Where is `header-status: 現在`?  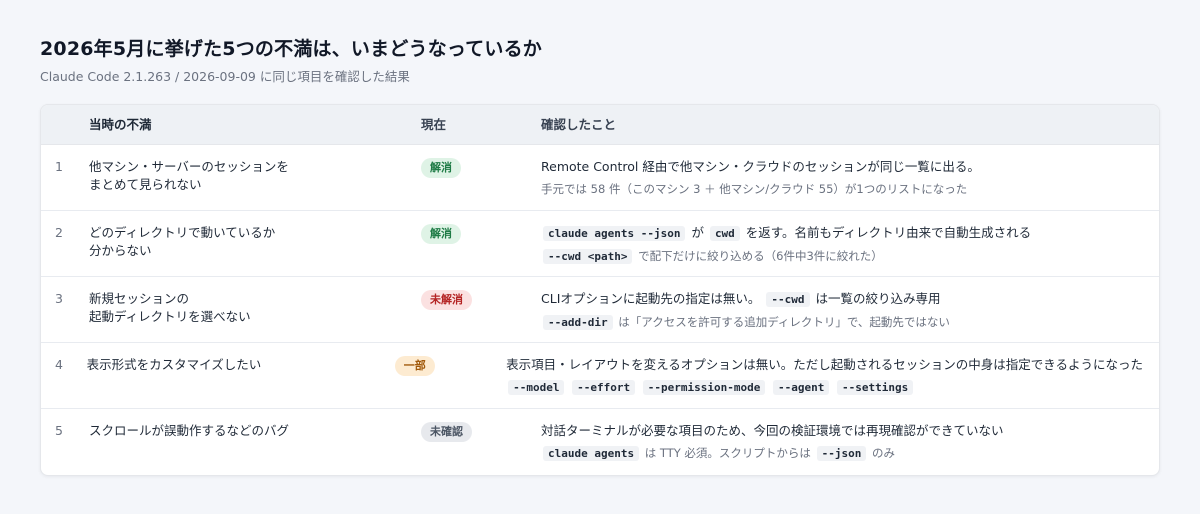
header-status: 現在 is located at coordinates (434, 124).